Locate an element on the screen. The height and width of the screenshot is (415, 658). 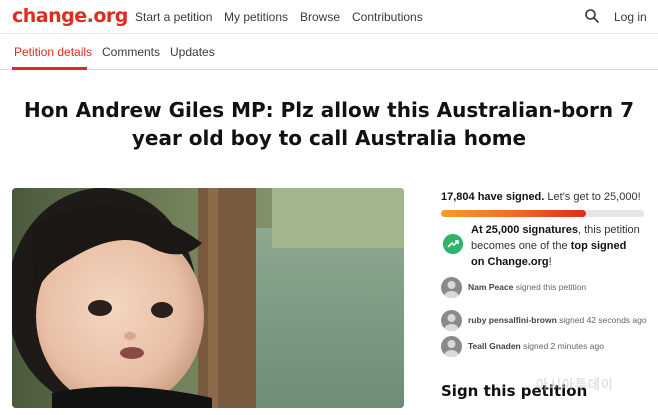
login-link: Log in is located at coordinates (630, 17).